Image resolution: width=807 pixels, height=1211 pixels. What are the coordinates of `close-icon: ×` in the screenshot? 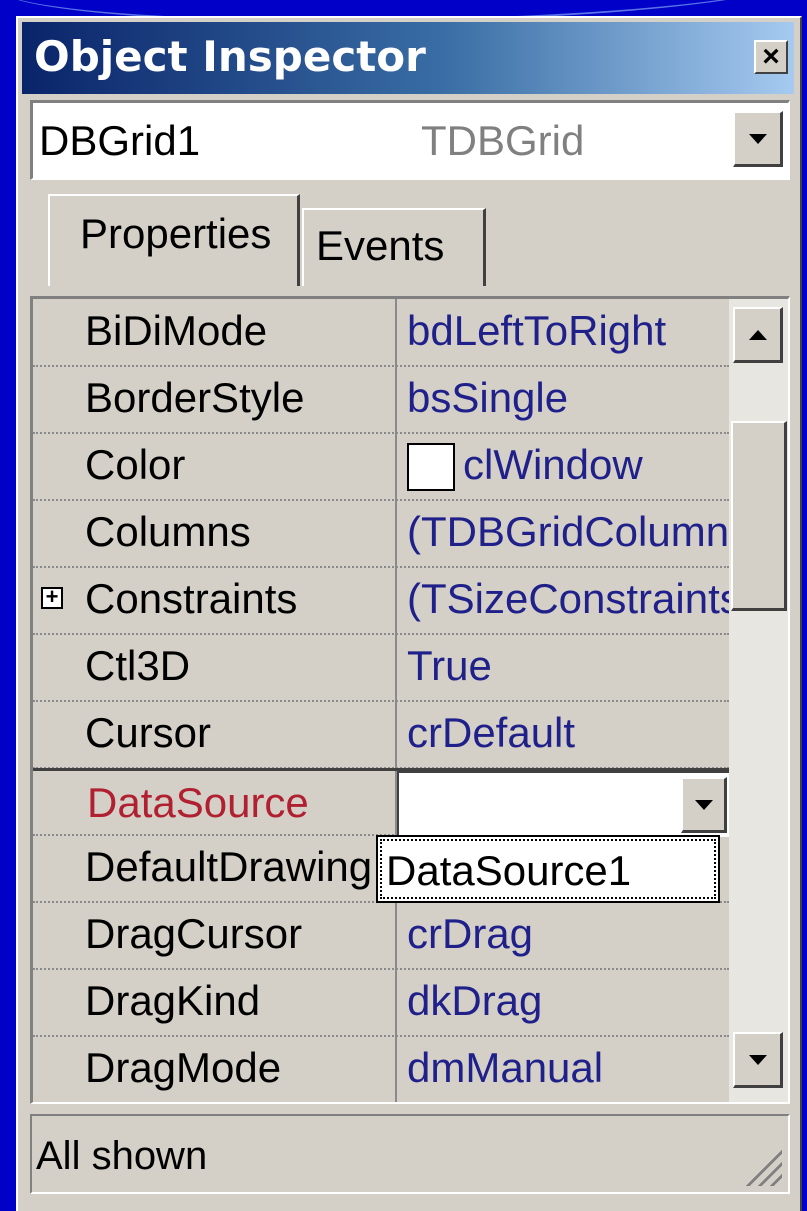 It's located at (771, 56).